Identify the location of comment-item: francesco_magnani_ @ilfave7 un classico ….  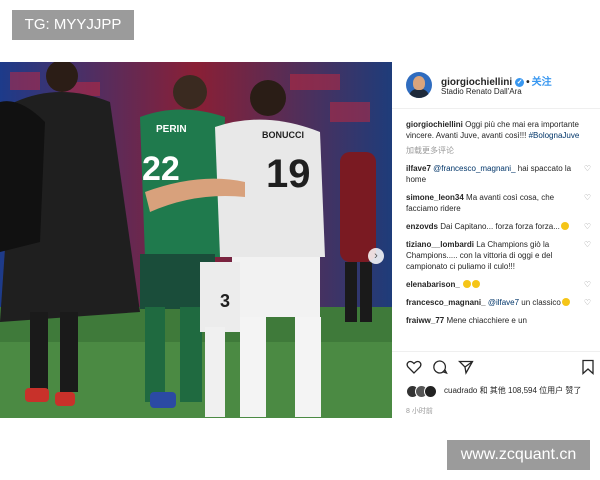
(498, 302).